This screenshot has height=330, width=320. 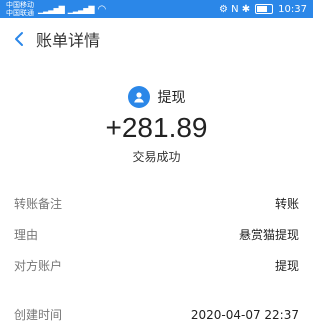 I want to click on detail-label: 对方账户, so click(x=38, y=266).